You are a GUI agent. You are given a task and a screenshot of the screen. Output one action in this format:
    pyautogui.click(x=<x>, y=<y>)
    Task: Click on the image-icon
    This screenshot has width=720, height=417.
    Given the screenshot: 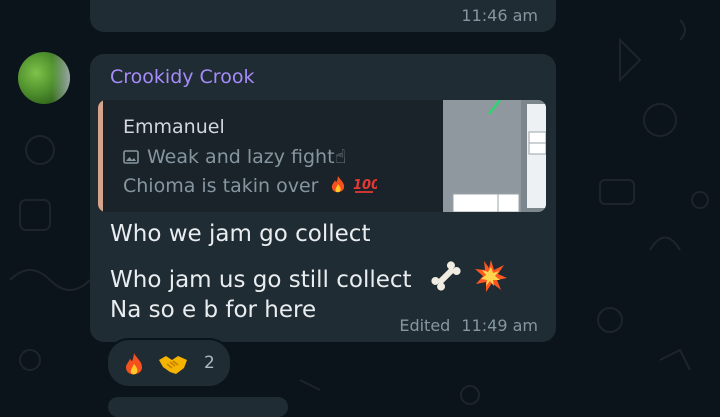 What is the action you would take?
    pyautogui.click(x=131, y=157)
    